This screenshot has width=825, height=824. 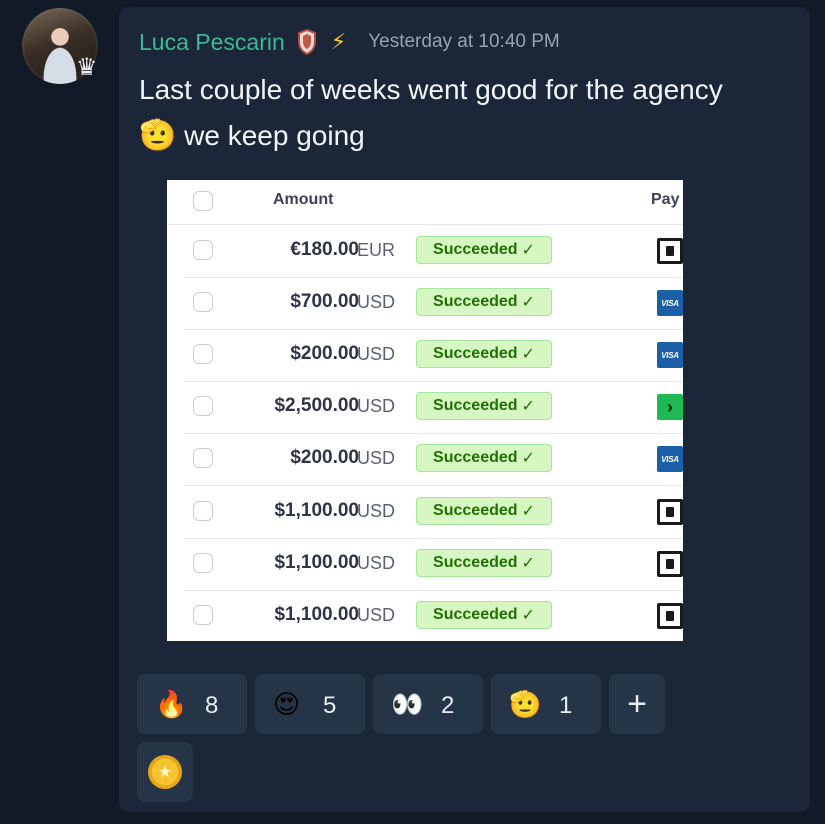 I want to click on eyes-icon: 👀, so click(x=407, y=704).